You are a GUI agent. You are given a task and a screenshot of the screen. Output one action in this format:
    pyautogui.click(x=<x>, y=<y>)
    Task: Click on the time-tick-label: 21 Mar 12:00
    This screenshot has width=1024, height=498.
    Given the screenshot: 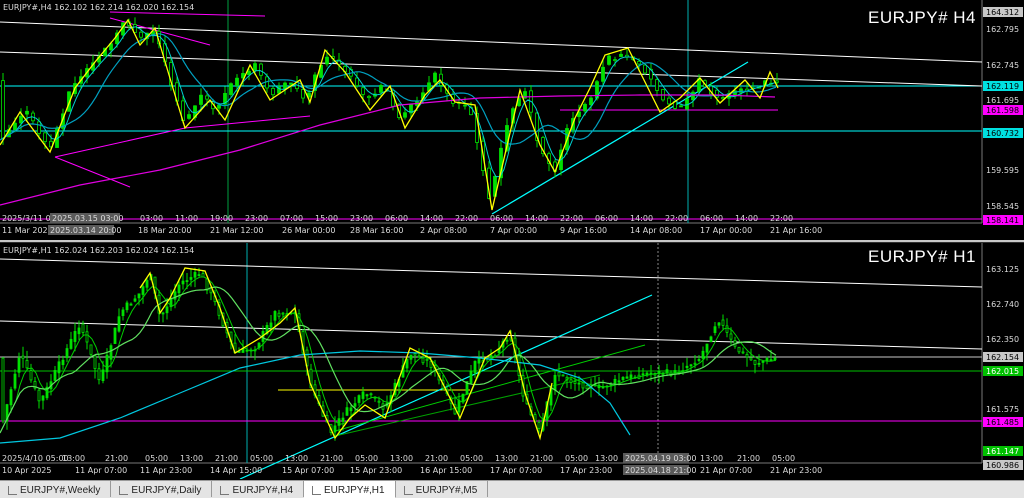 What is the action you would take?
    pyautogui.click(x=236, y=230)
    